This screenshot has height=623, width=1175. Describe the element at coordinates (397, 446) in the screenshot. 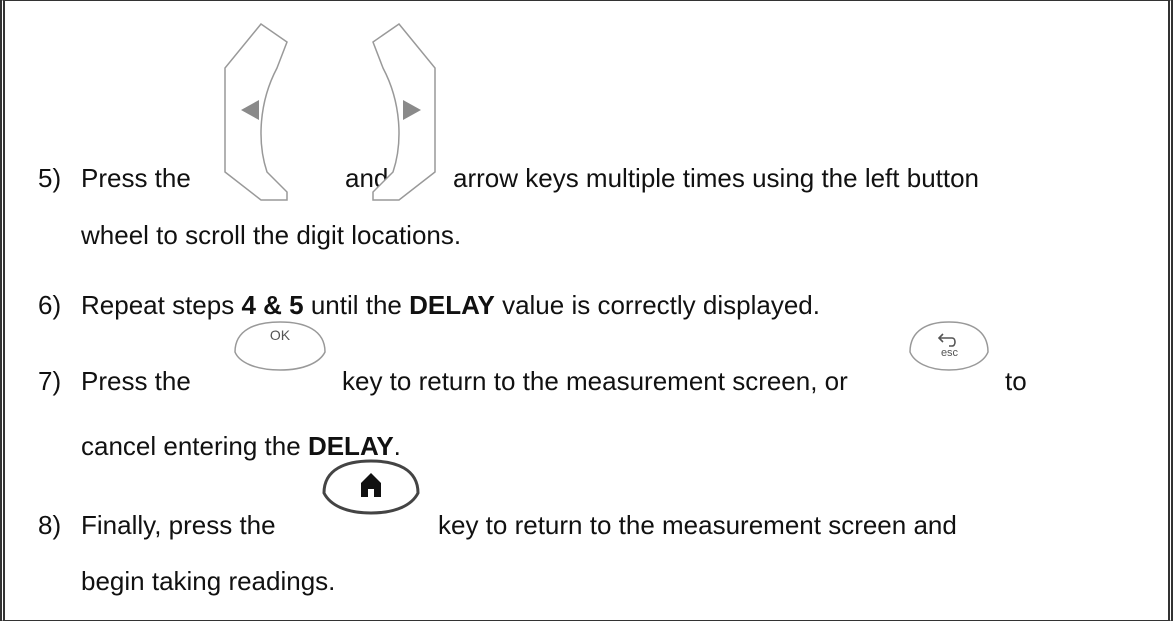

I see `step-7-line2-after: .` at that location.